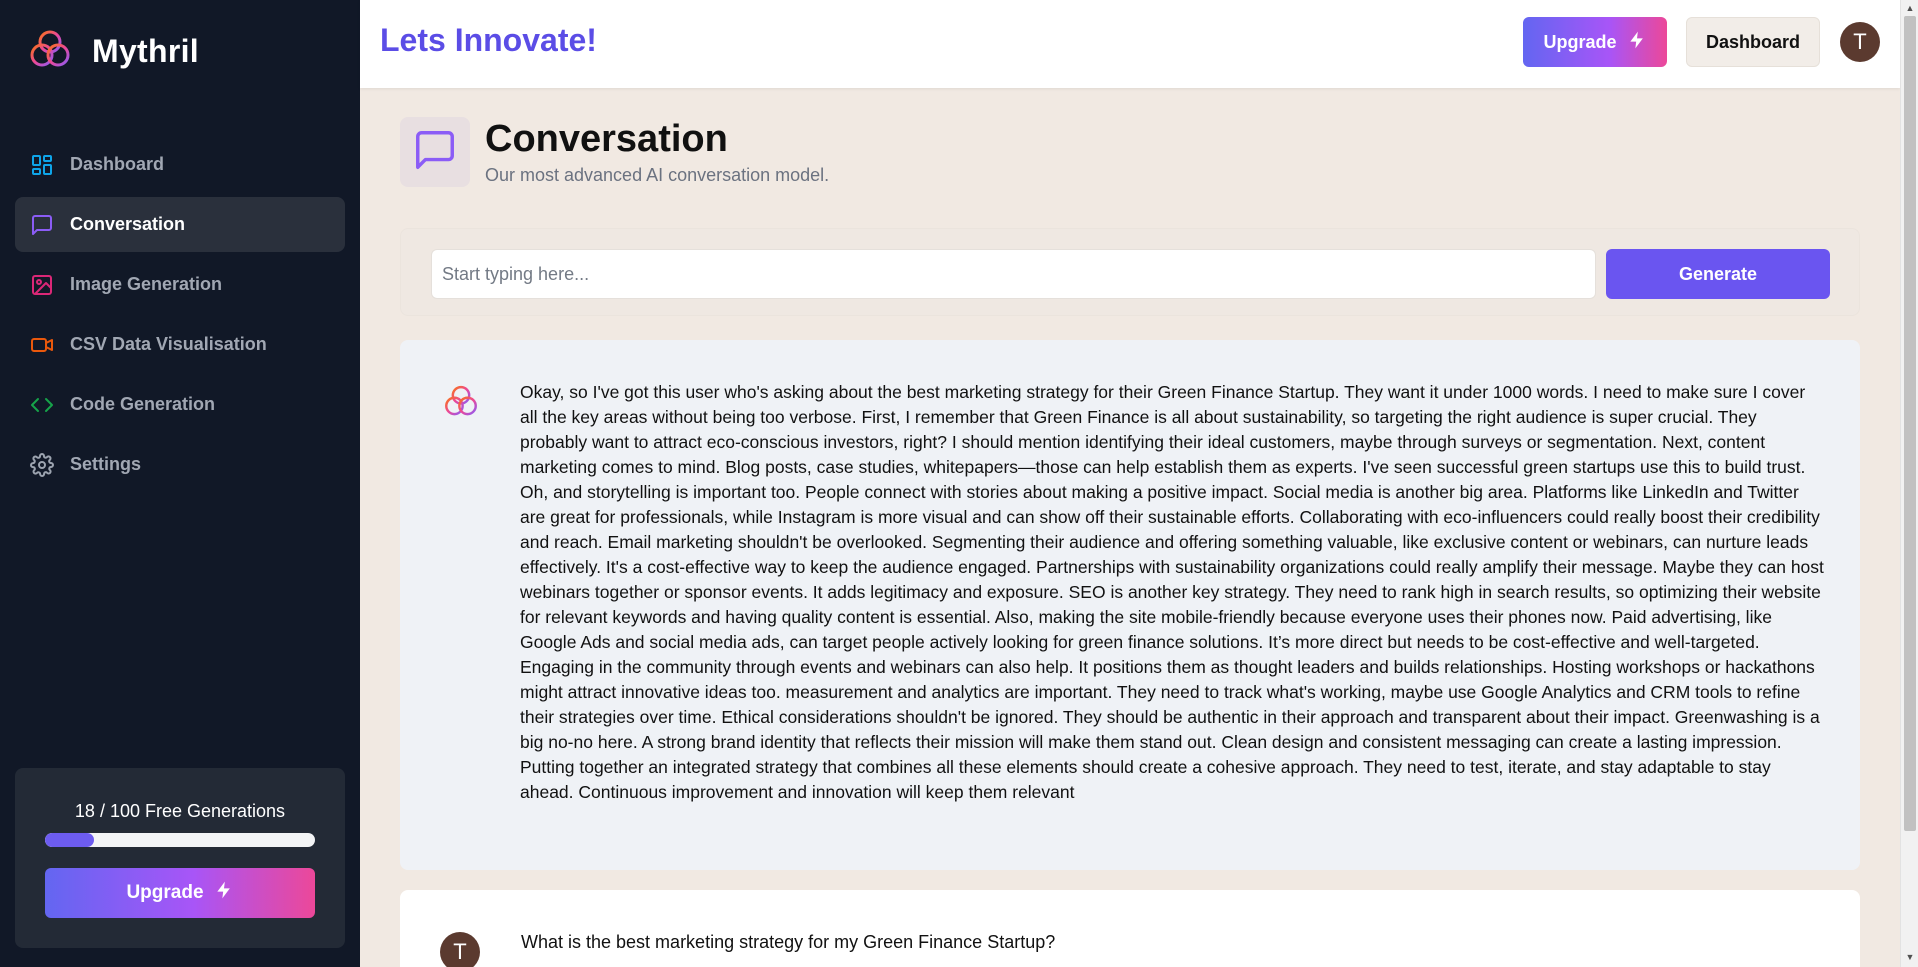  What do you see at coordinates (50, 51) in the screenshot?
I see `mythril-logo-icon` at bounding box center [50, 51].